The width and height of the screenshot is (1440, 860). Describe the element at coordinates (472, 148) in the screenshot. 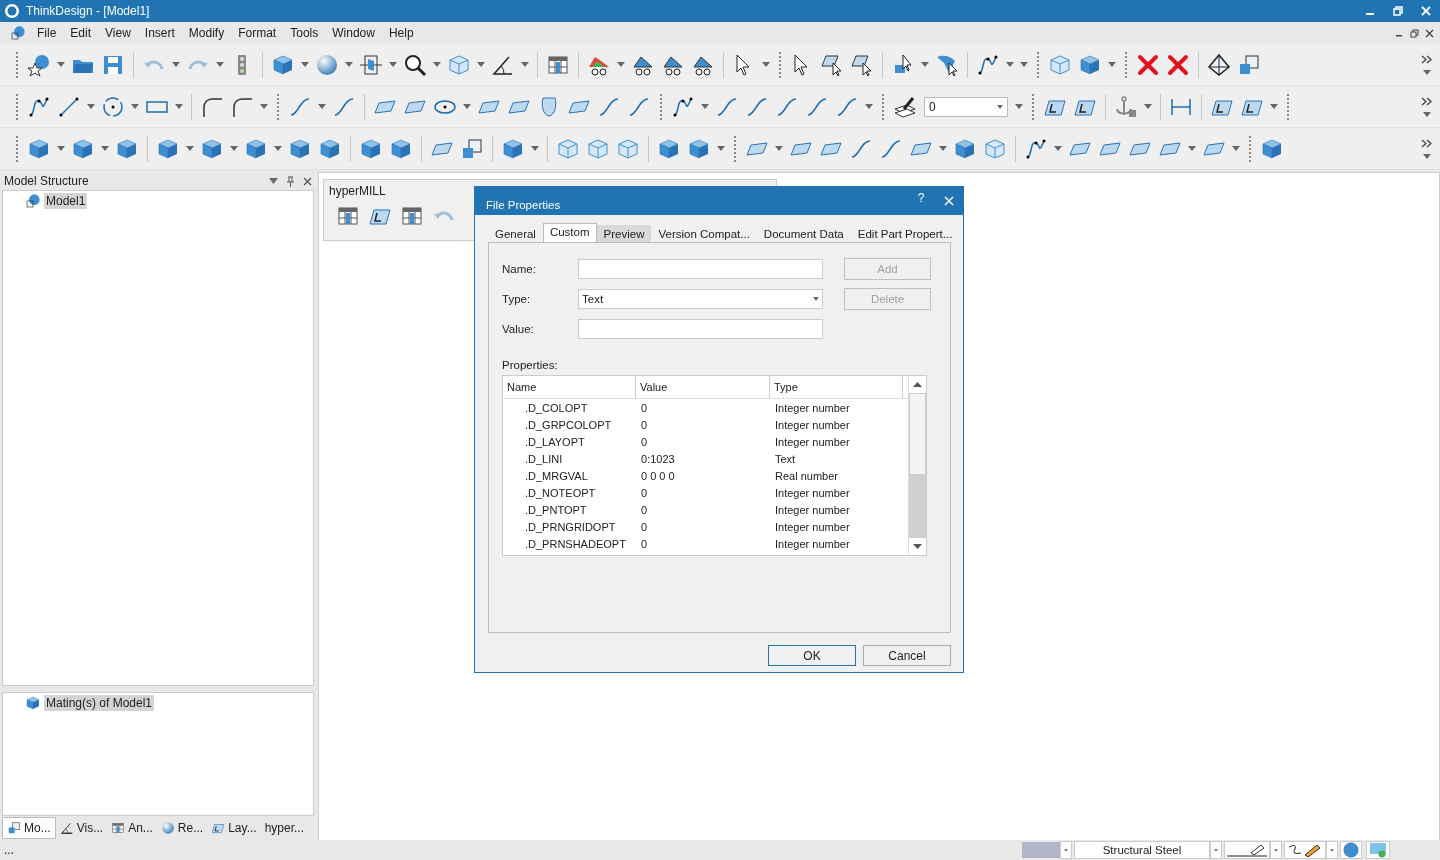

I see `cubes-icon` at that location.